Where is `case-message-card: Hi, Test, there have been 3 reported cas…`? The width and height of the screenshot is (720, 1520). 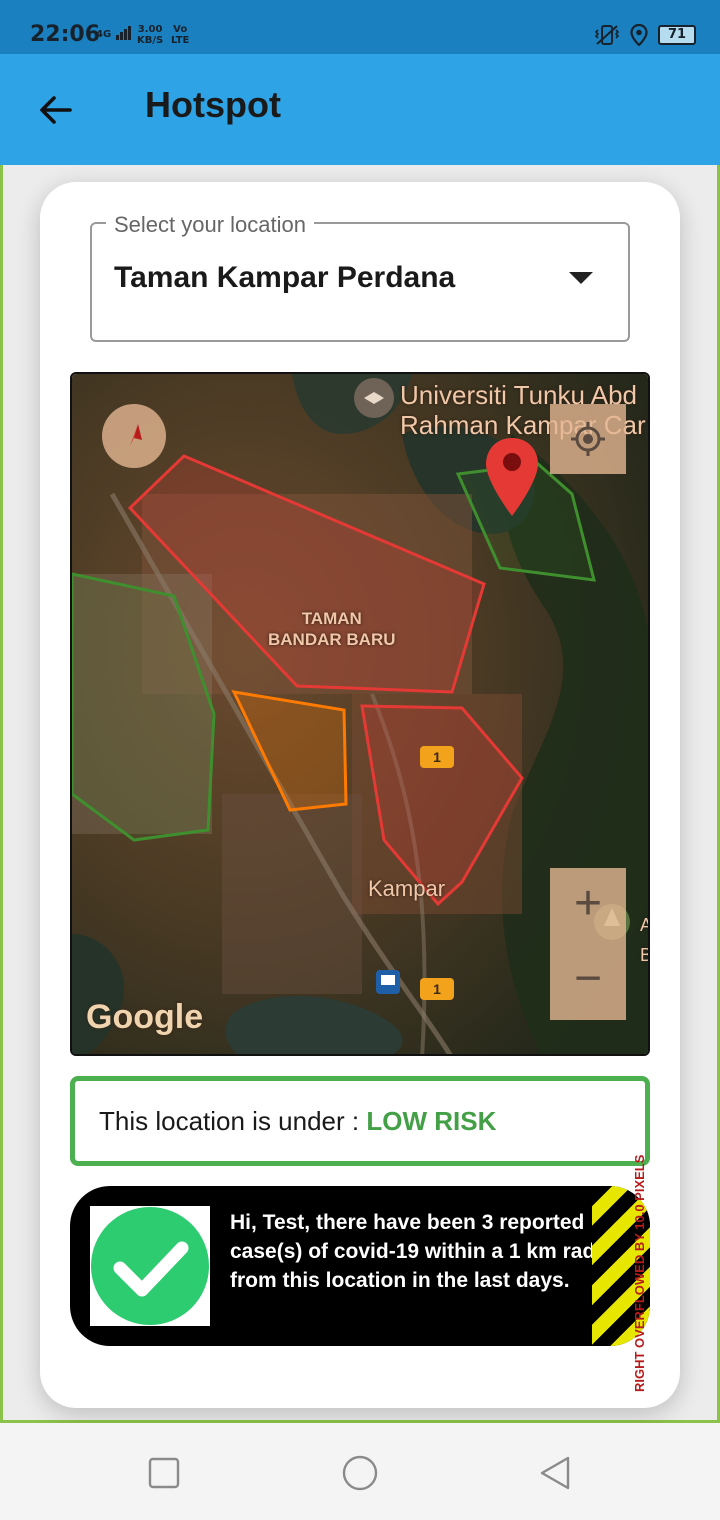 case-message-card: Hi, Test, there have been 3 reported cas… is located at coordinates (360, 1266).